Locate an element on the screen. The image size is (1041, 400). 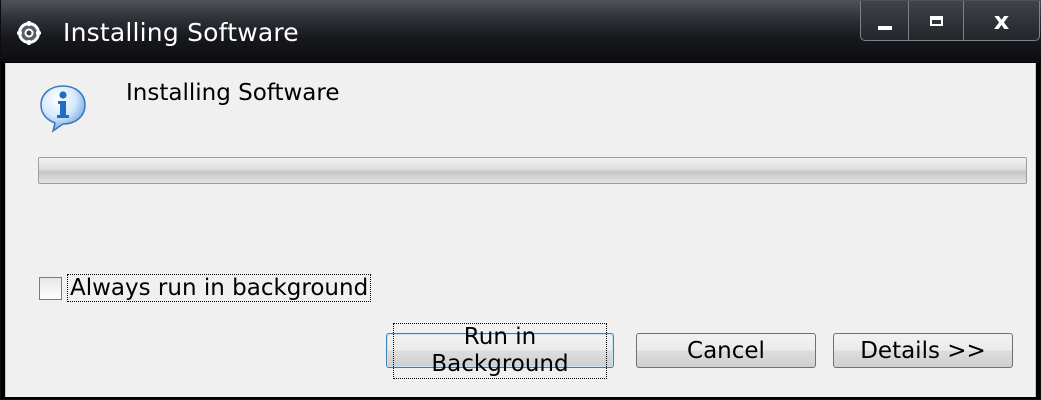
window-controls: x is located at coordinates (950, 21).